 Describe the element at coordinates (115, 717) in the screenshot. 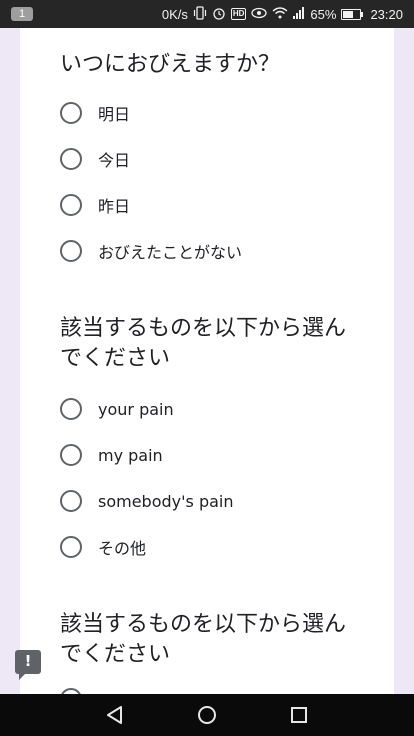

I see `back-triangle-icon` at that location.